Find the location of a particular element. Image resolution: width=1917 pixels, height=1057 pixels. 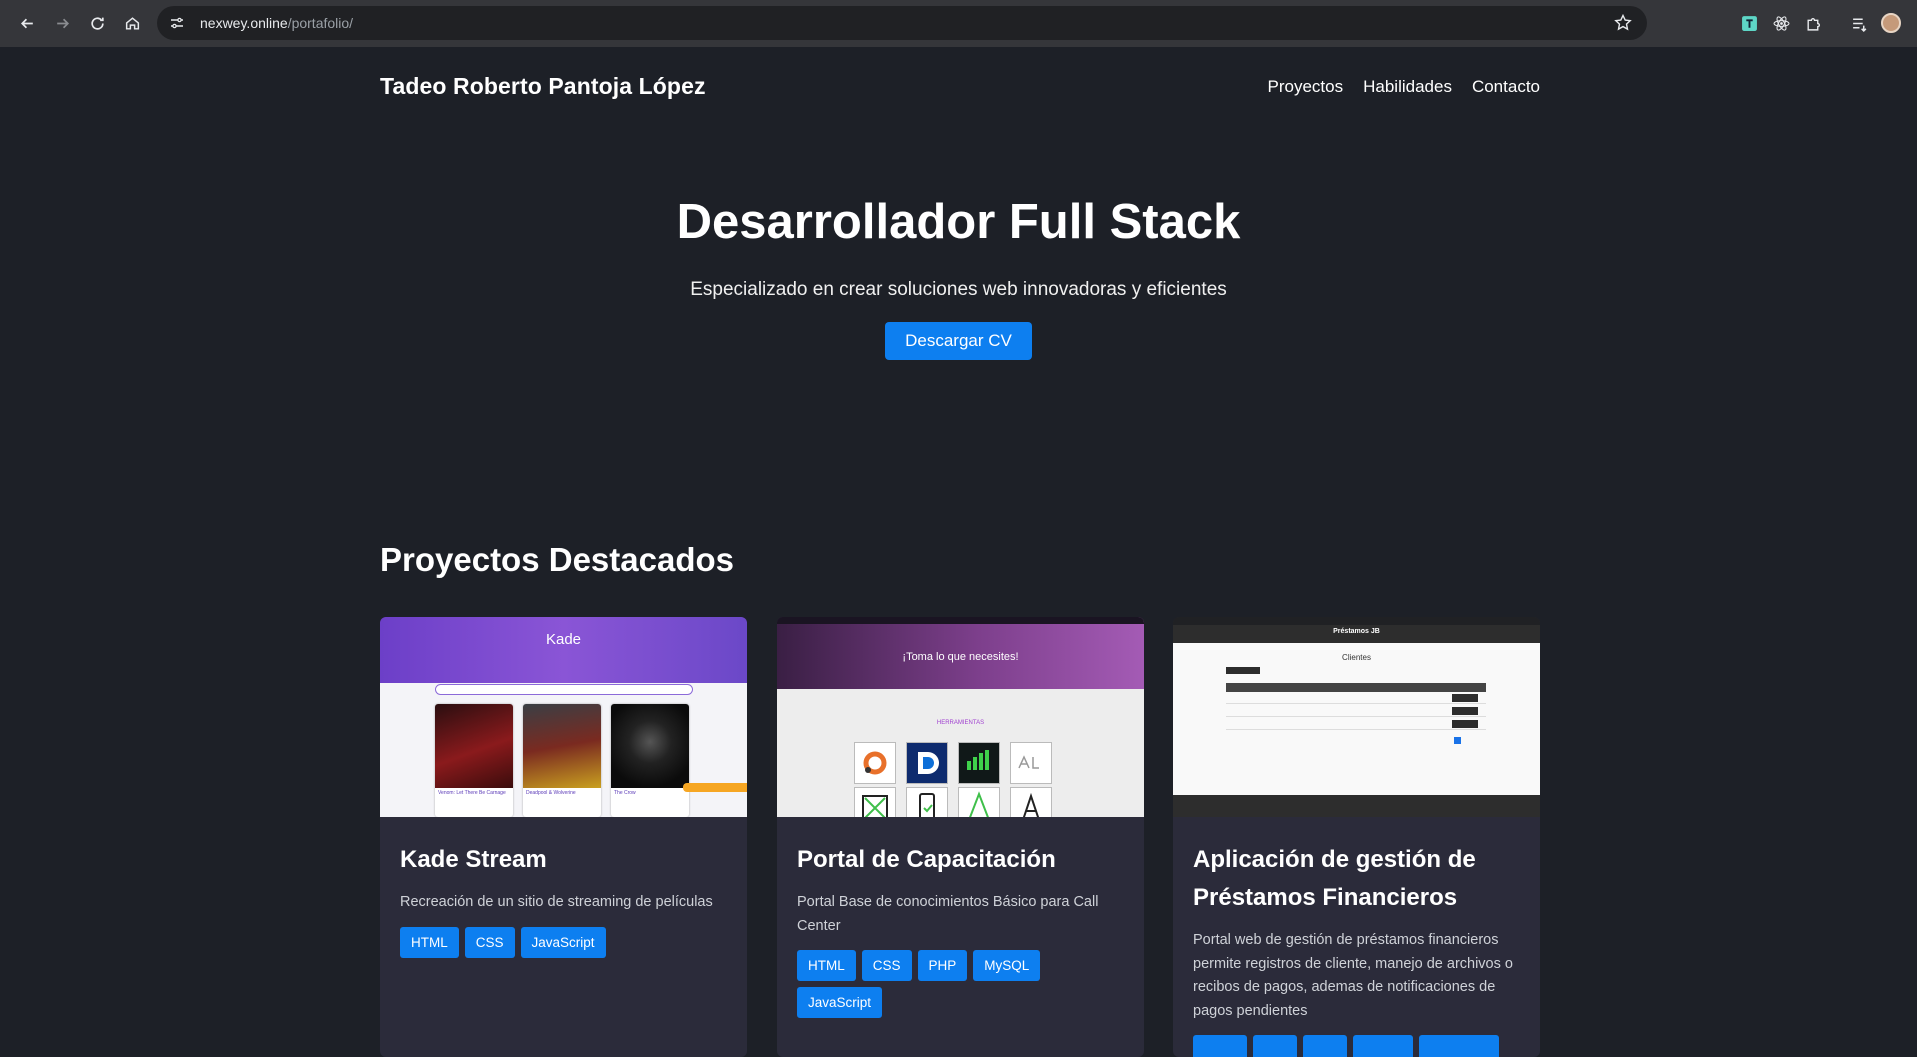

extension-t-icon is located at coordinates (1749, 23).